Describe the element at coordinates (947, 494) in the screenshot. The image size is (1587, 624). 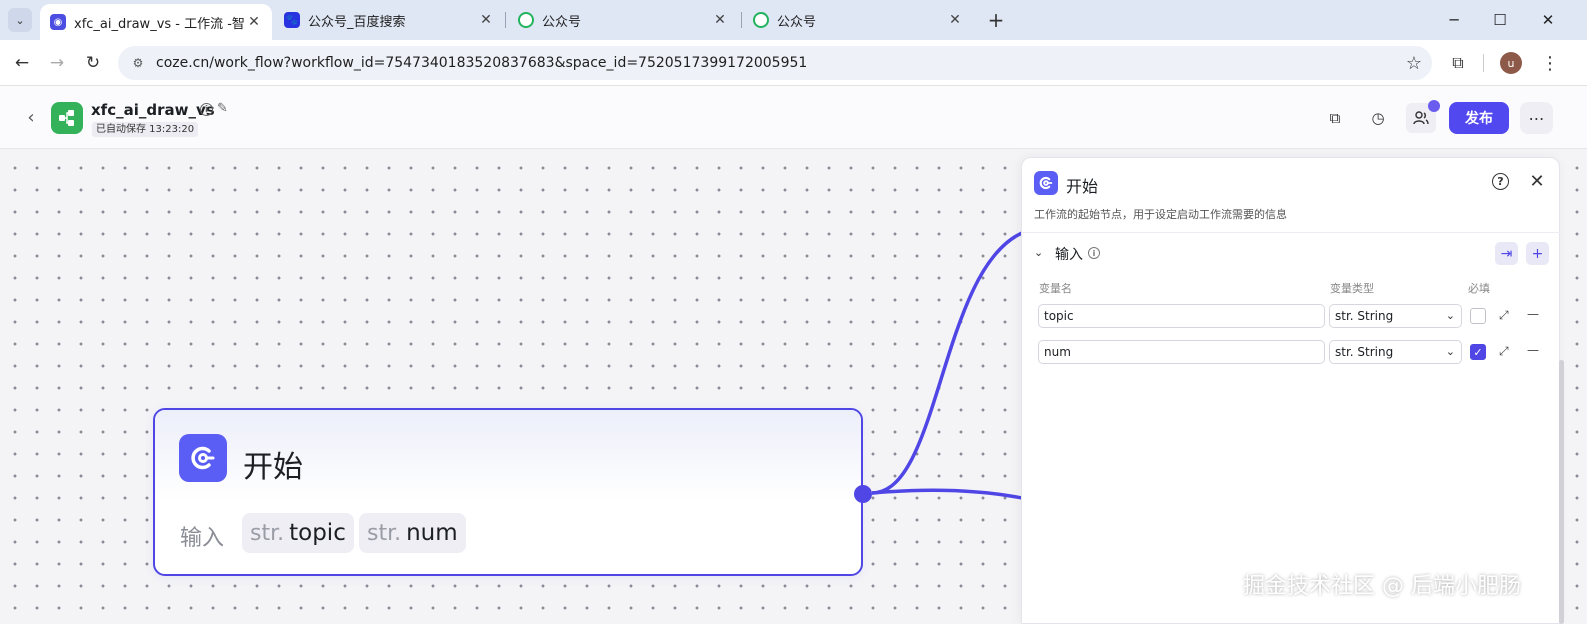
I see `edge-to-lower-node` at that location.